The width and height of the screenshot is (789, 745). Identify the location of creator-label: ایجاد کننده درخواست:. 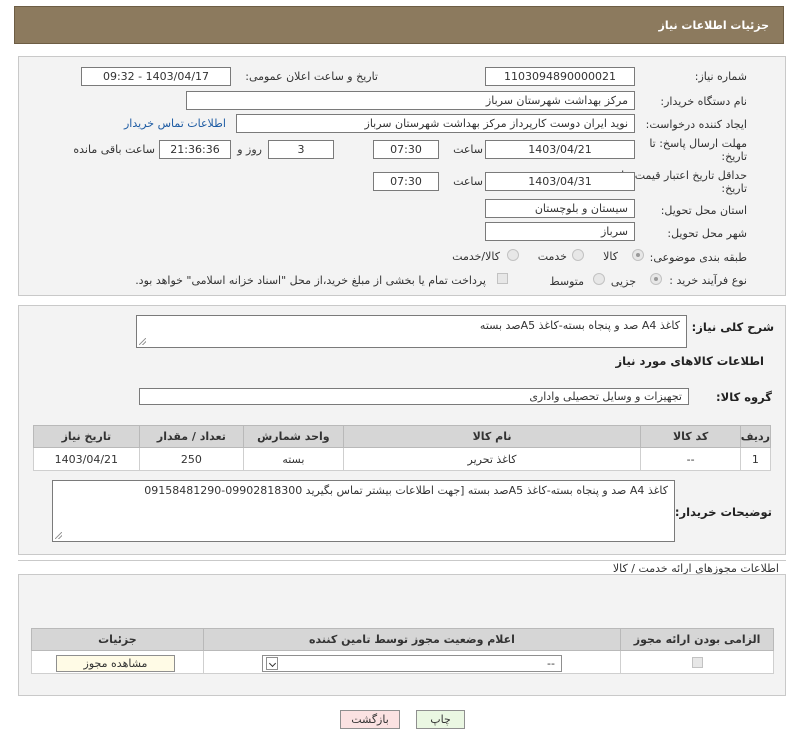
(696, 124).